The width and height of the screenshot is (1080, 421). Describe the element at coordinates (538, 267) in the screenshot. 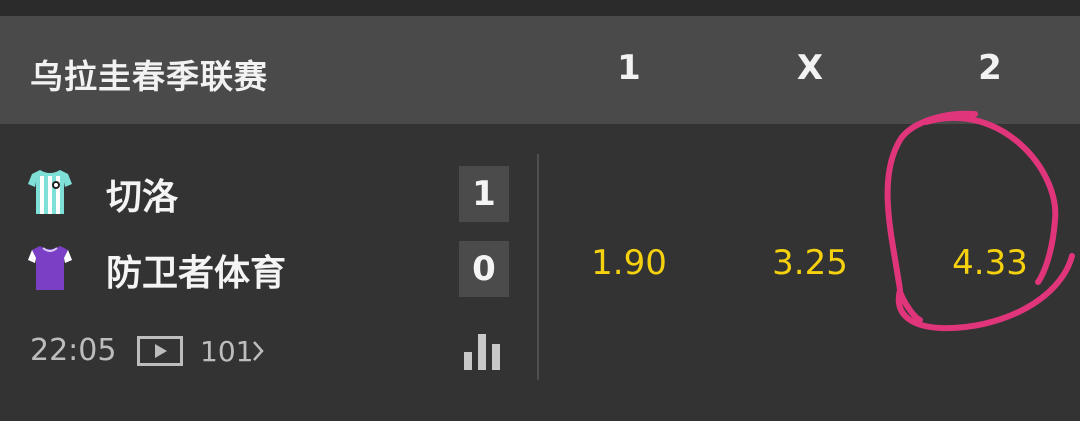

I see `column-divider` at that location.